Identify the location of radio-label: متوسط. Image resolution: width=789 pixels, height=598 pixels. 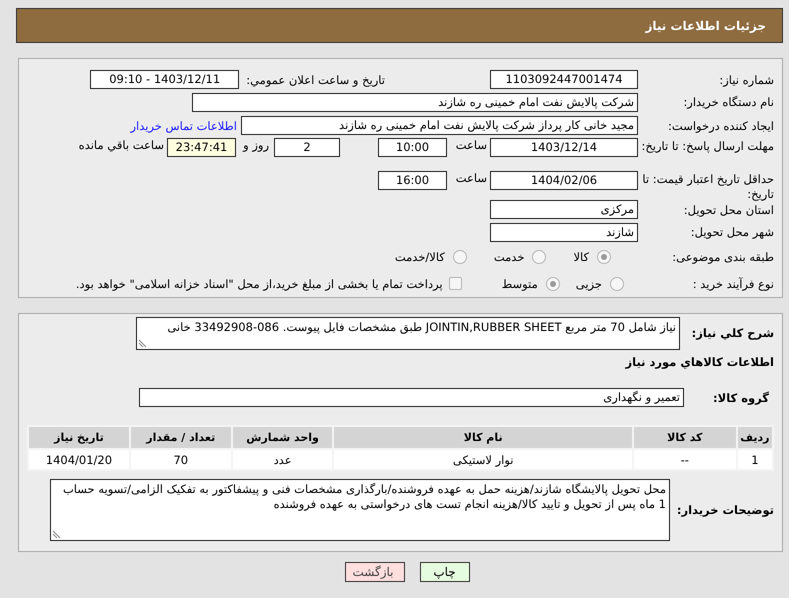
(520, 283).